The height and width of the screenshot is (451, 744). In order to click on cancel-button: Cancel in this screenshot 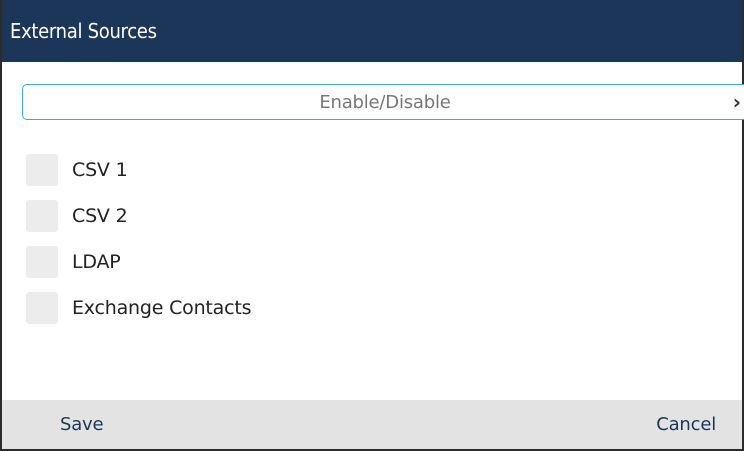, I will do `click(686, 424)`.